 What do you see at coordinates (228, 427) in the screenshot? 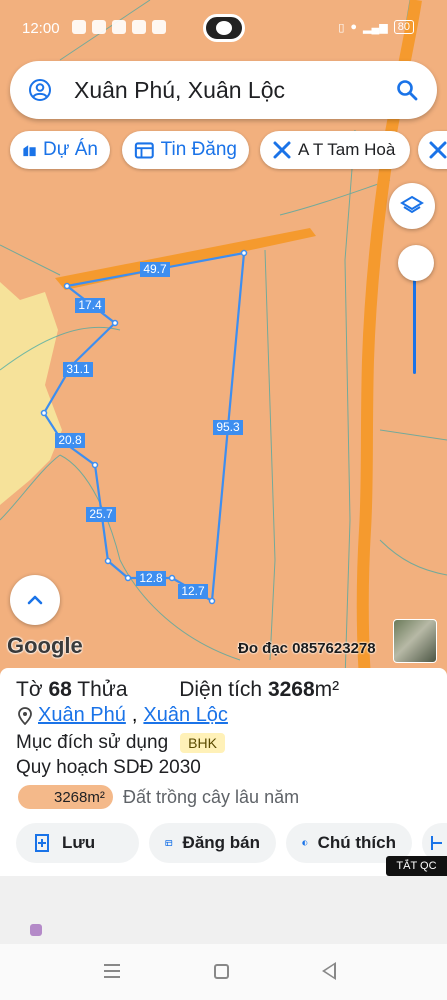
I see `edge-label: 95.3` at bounding box center [228, 427].